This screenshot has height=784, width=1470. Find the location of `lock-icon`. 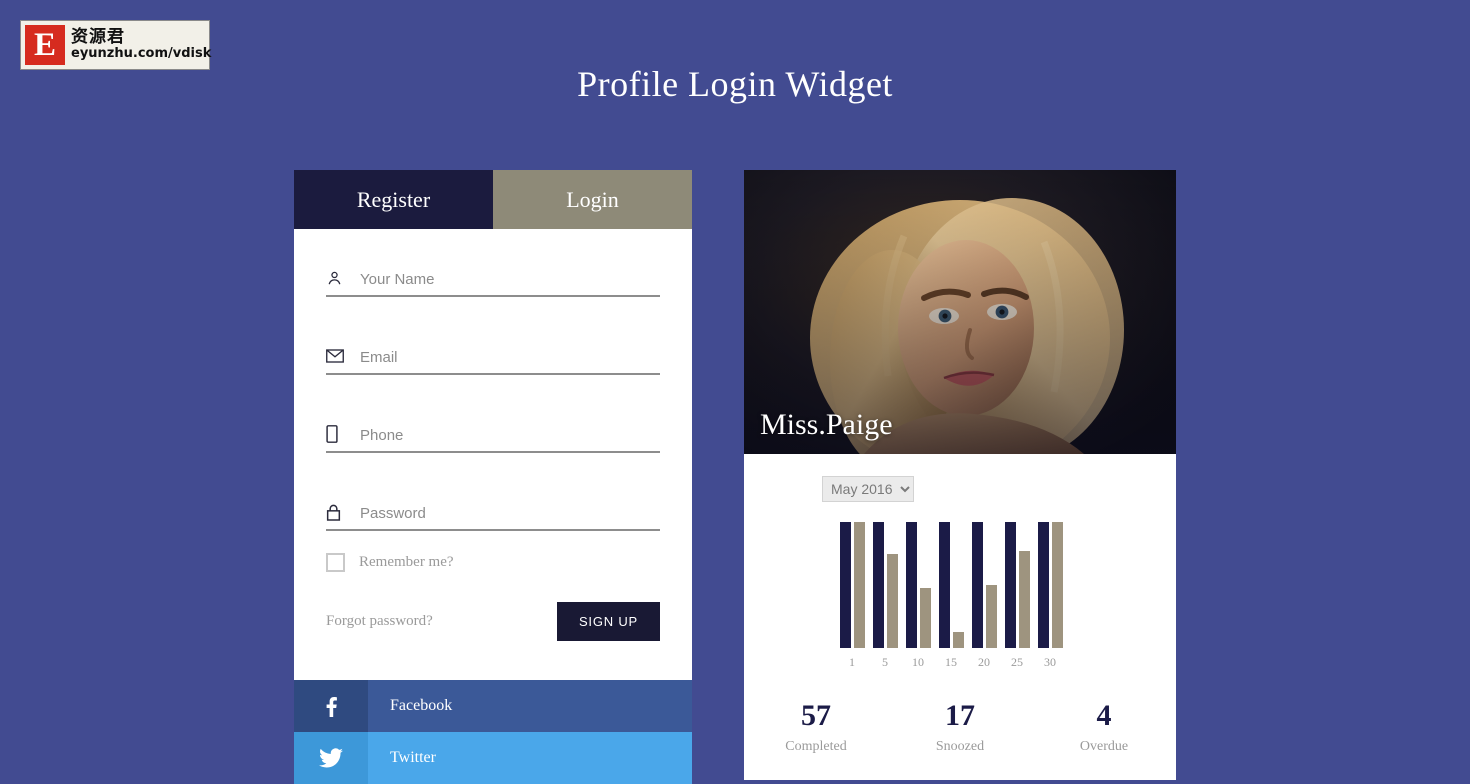

lock-icon is located at coordinates (339, 512).